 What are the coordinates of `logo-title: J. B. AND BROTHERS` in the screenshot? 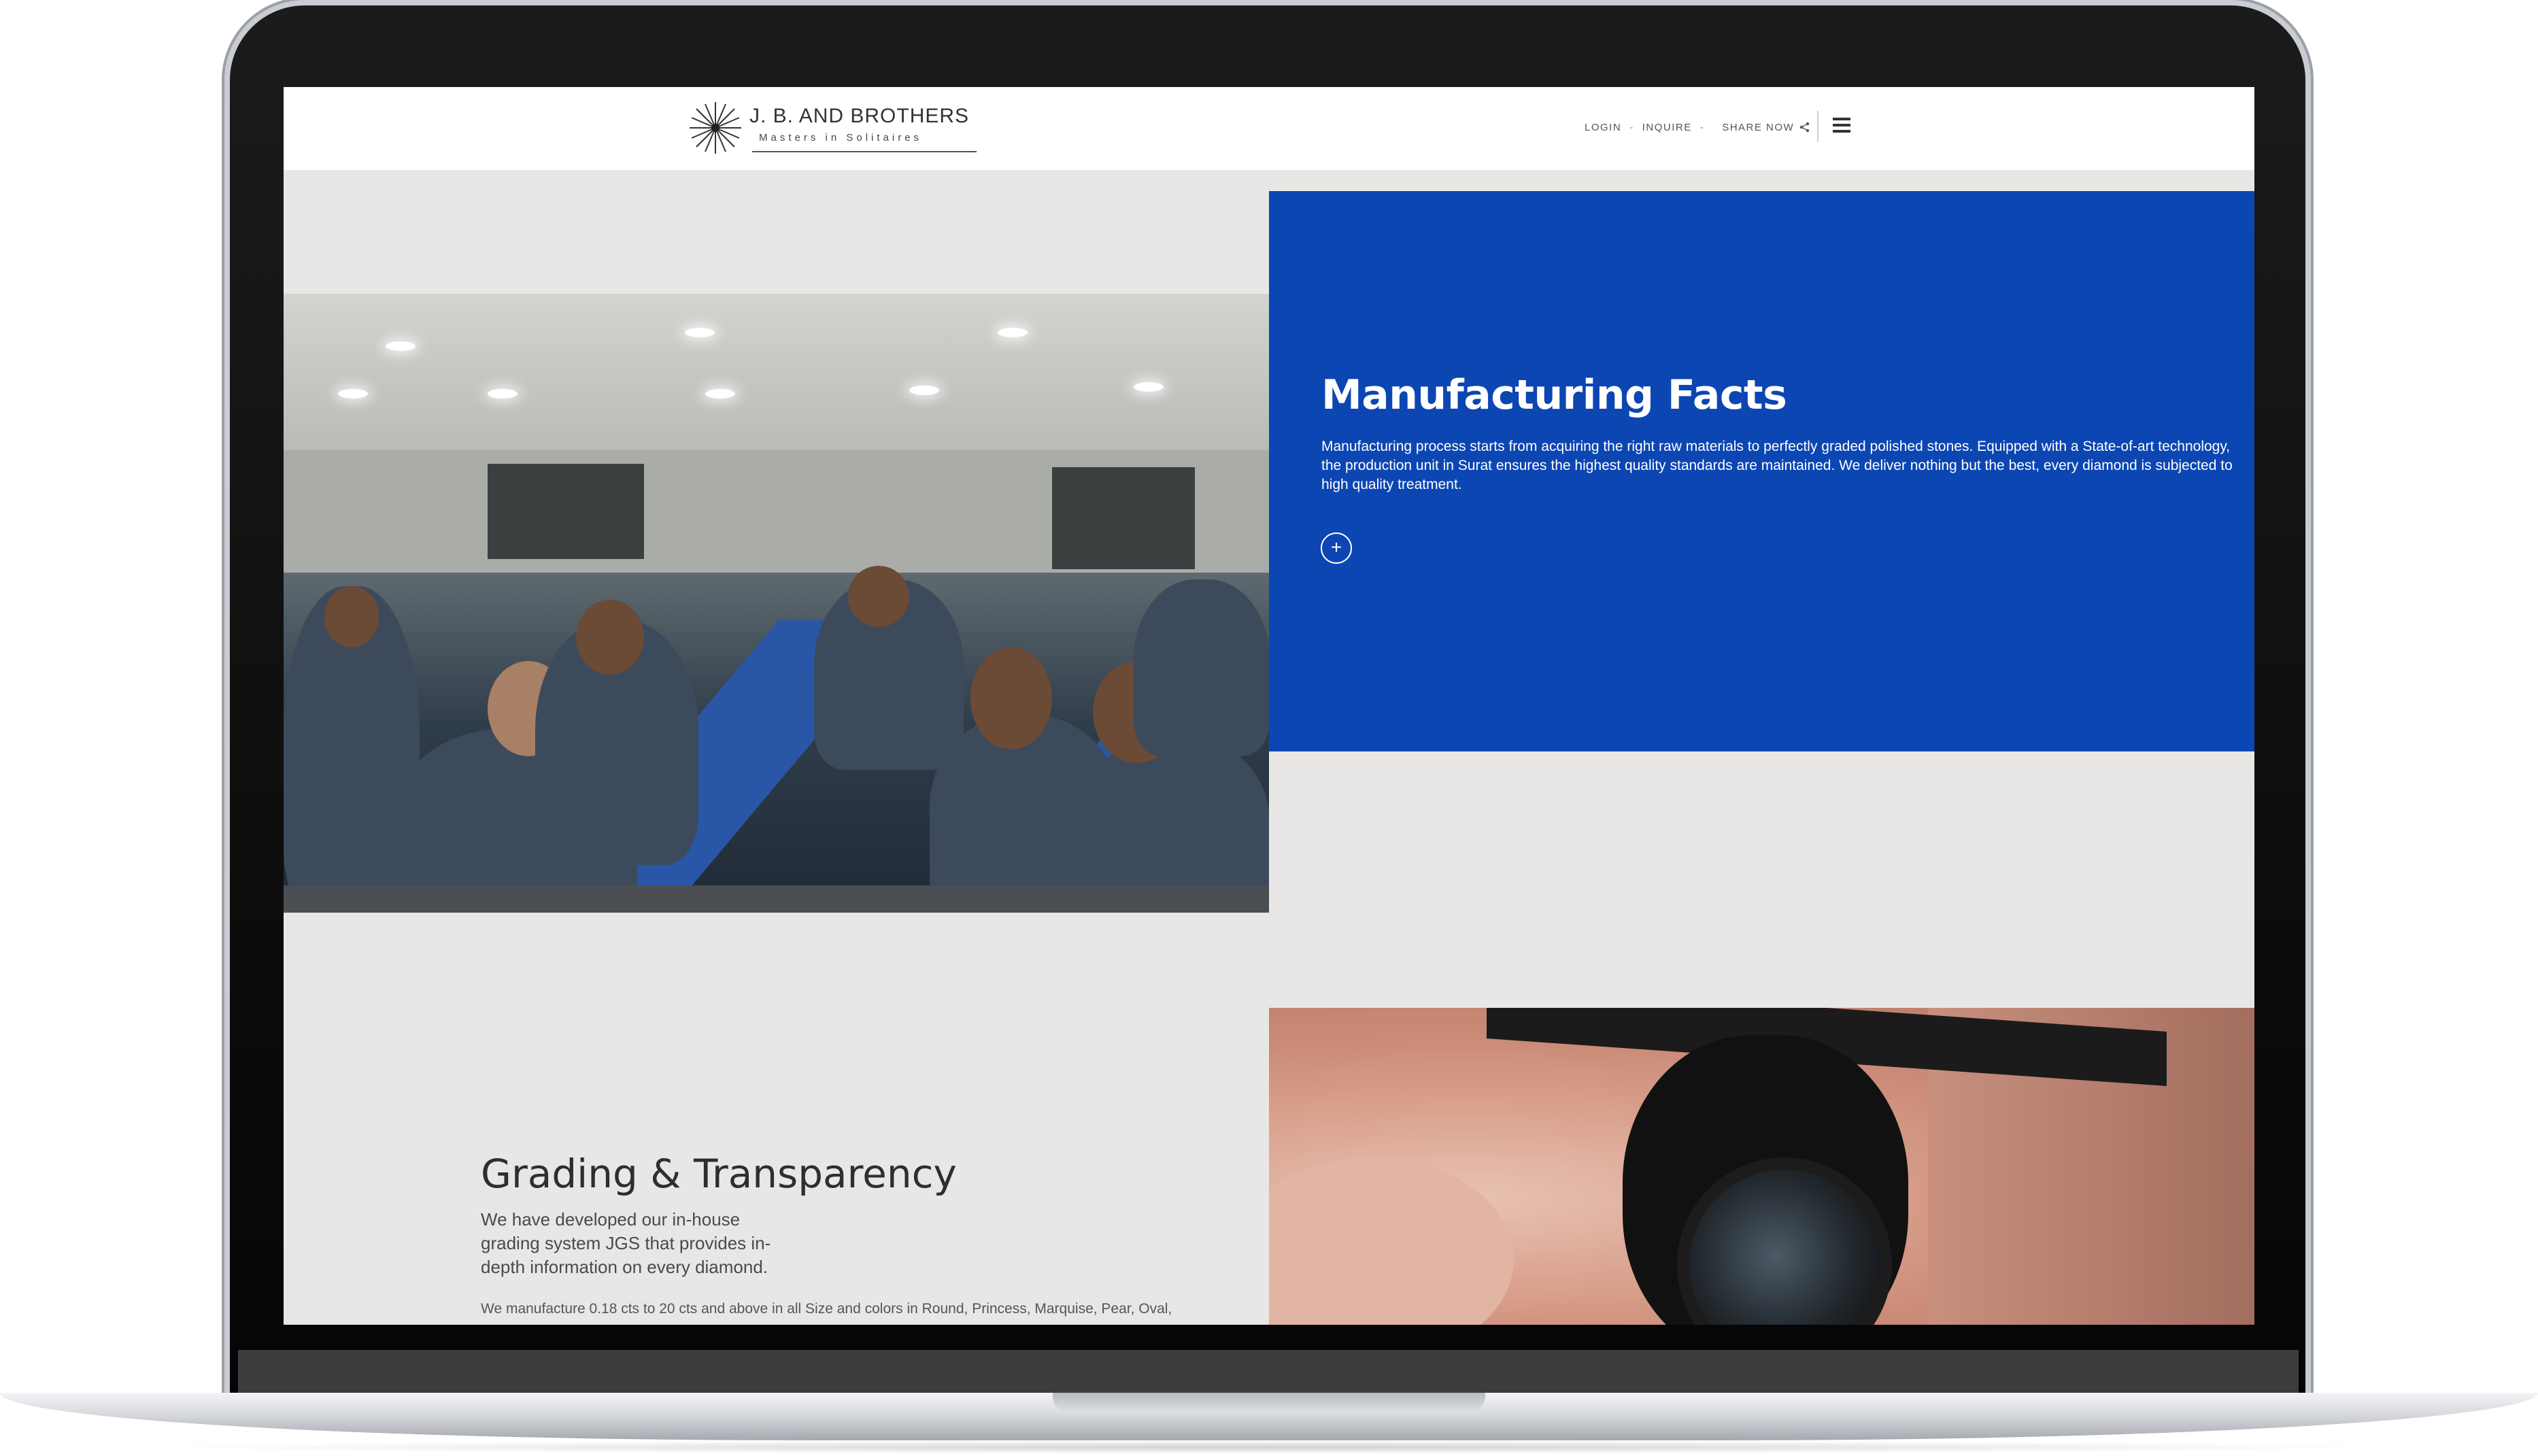 It's located at (859, 116).